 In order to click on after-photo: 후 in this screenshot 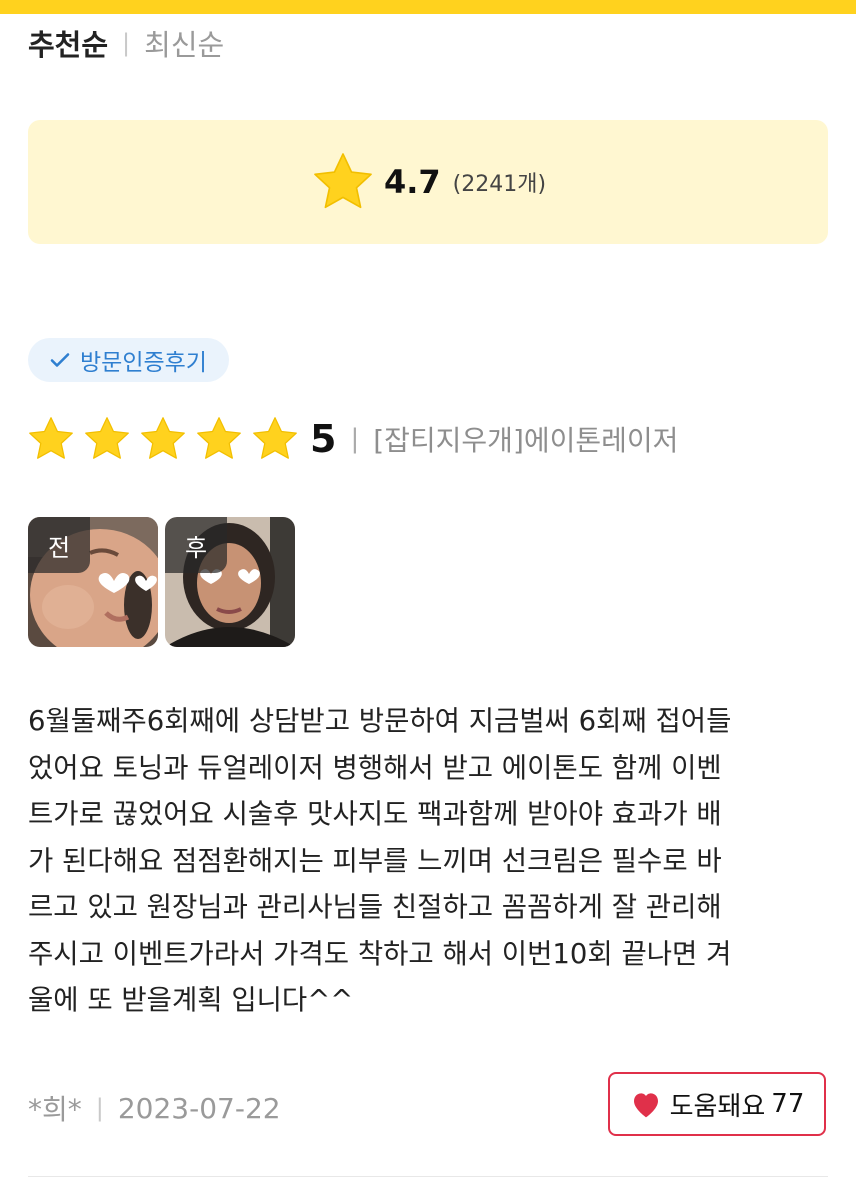, I will do `click(230, 582)`.